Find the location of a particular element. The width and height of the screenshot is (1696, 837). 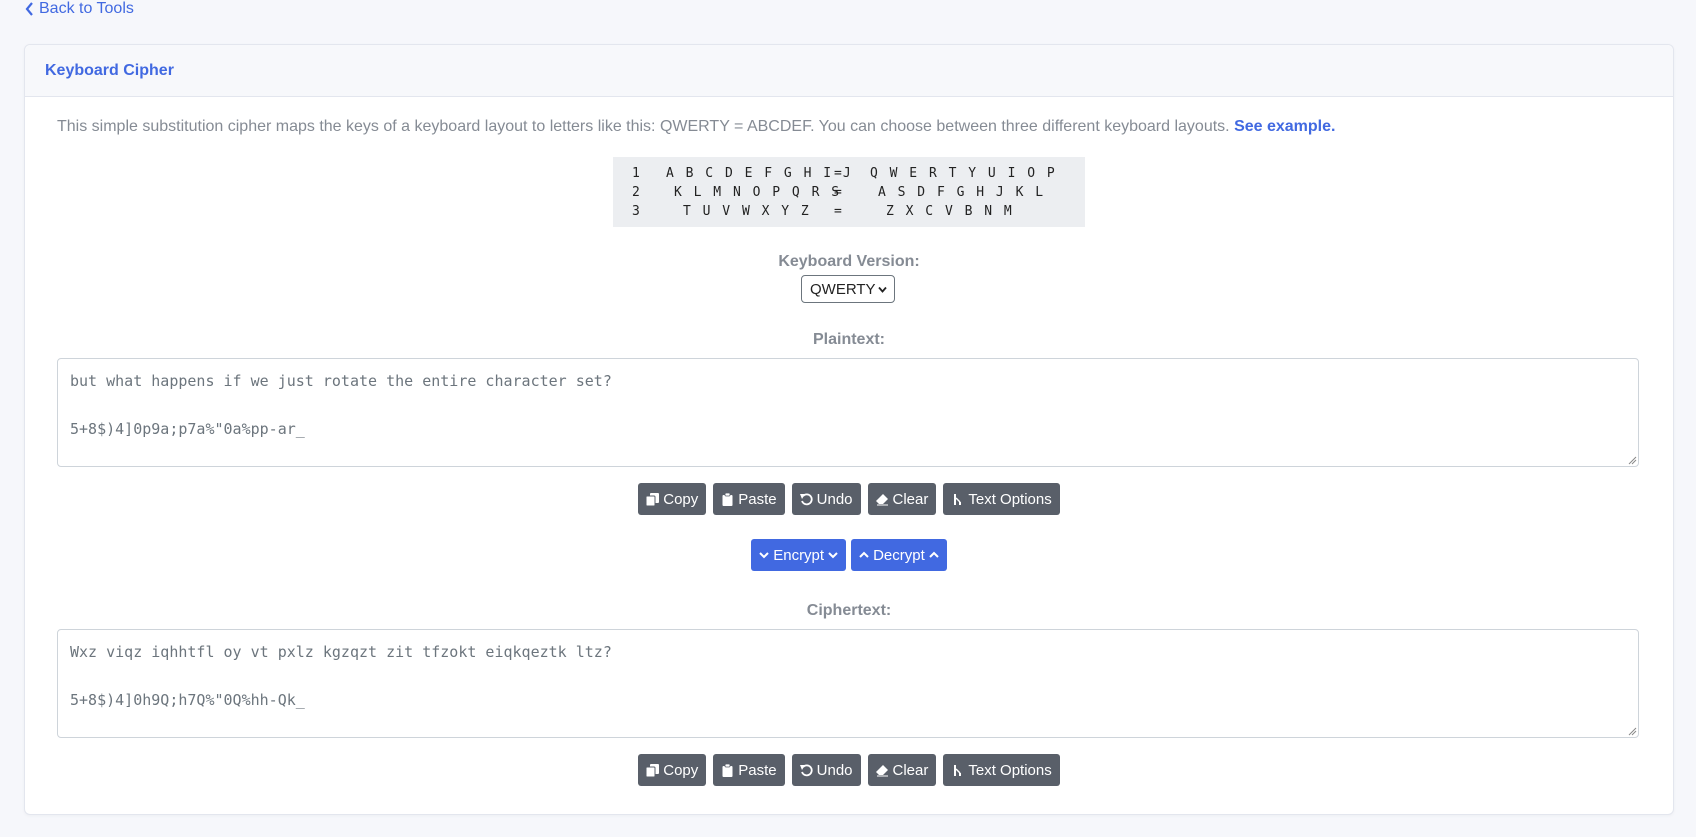

ciphertext-clear-button: Clear is located at coordinates (902, 770).